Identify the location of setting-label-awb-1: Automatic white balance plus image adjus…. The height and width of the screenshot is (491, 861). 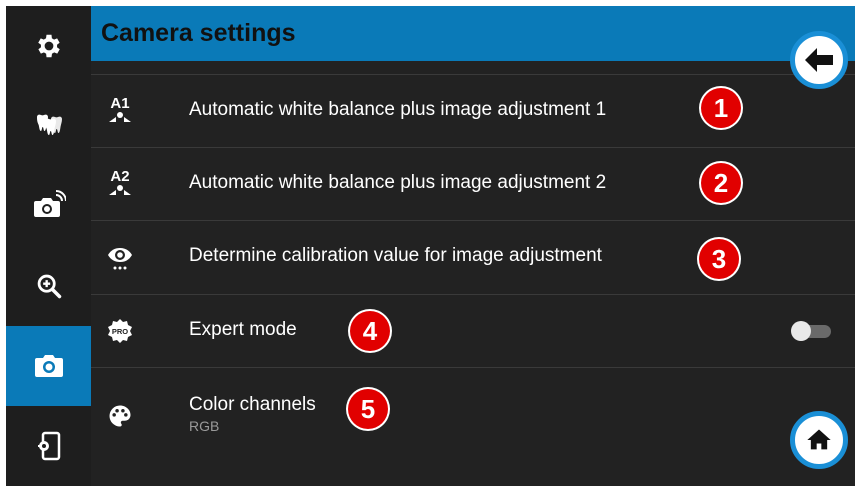
(398, 109).